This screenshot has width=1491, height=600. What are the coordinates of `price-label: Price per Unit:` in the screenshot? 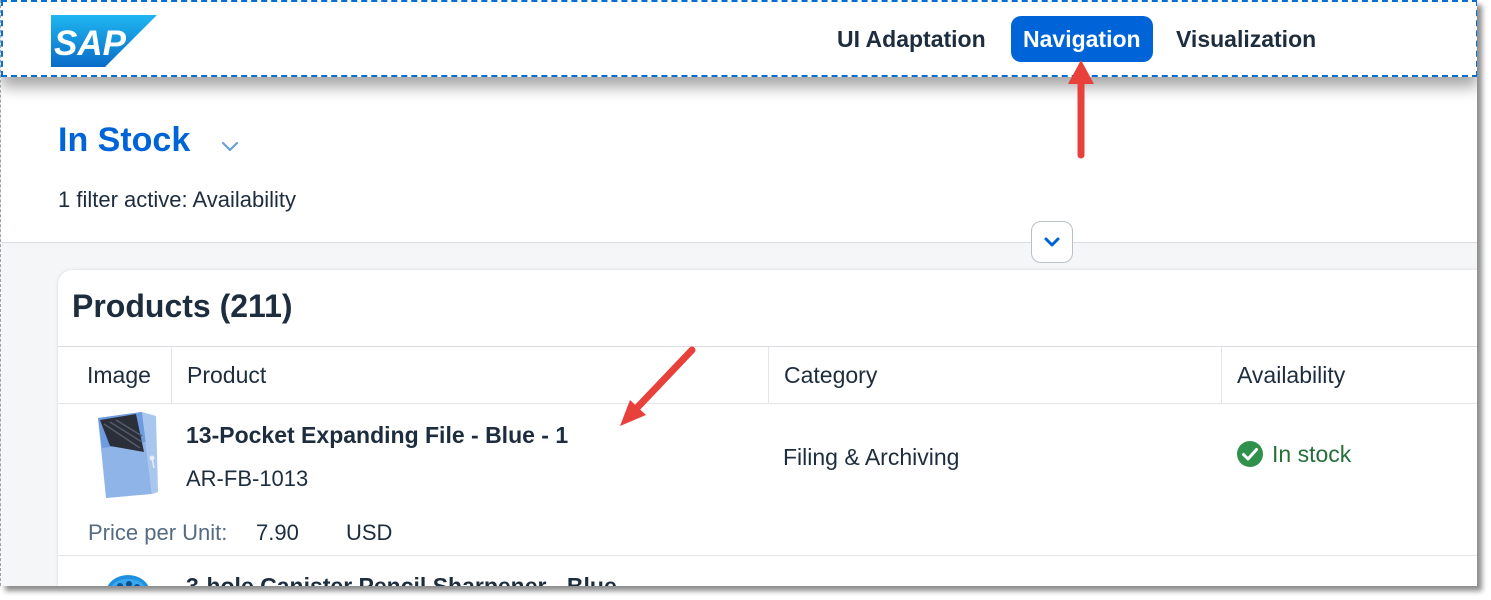 It's located at (158, 532).